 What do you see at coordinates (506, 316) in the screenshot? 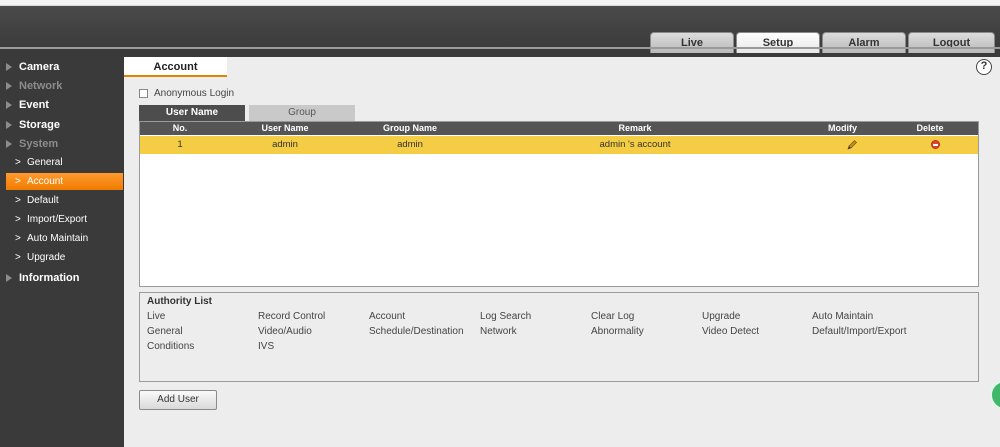
I see `authority-item: Log Search` at bounding box center [506, 316].